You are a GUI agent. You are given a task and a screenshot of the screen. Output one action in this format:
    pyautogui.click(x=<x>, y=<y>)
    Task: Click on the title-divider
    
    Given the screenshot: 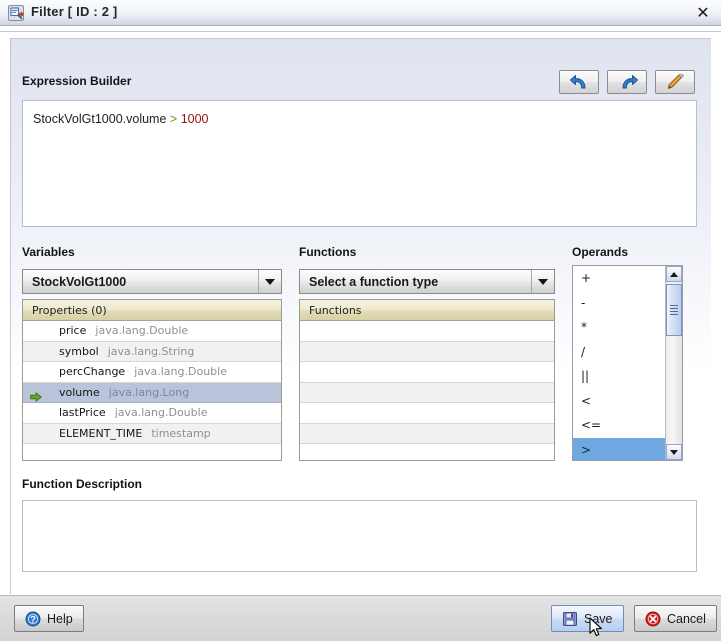 What is the action you would take?
    pyautogui.click(x=360, y=29)
    